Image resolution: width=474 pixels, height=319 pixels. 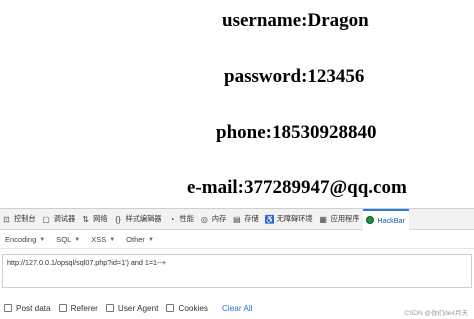 What do you see at coordinates (186, 218) in the screenshot?
I see `tab-label: 性能` at bounding box center [186, 218].